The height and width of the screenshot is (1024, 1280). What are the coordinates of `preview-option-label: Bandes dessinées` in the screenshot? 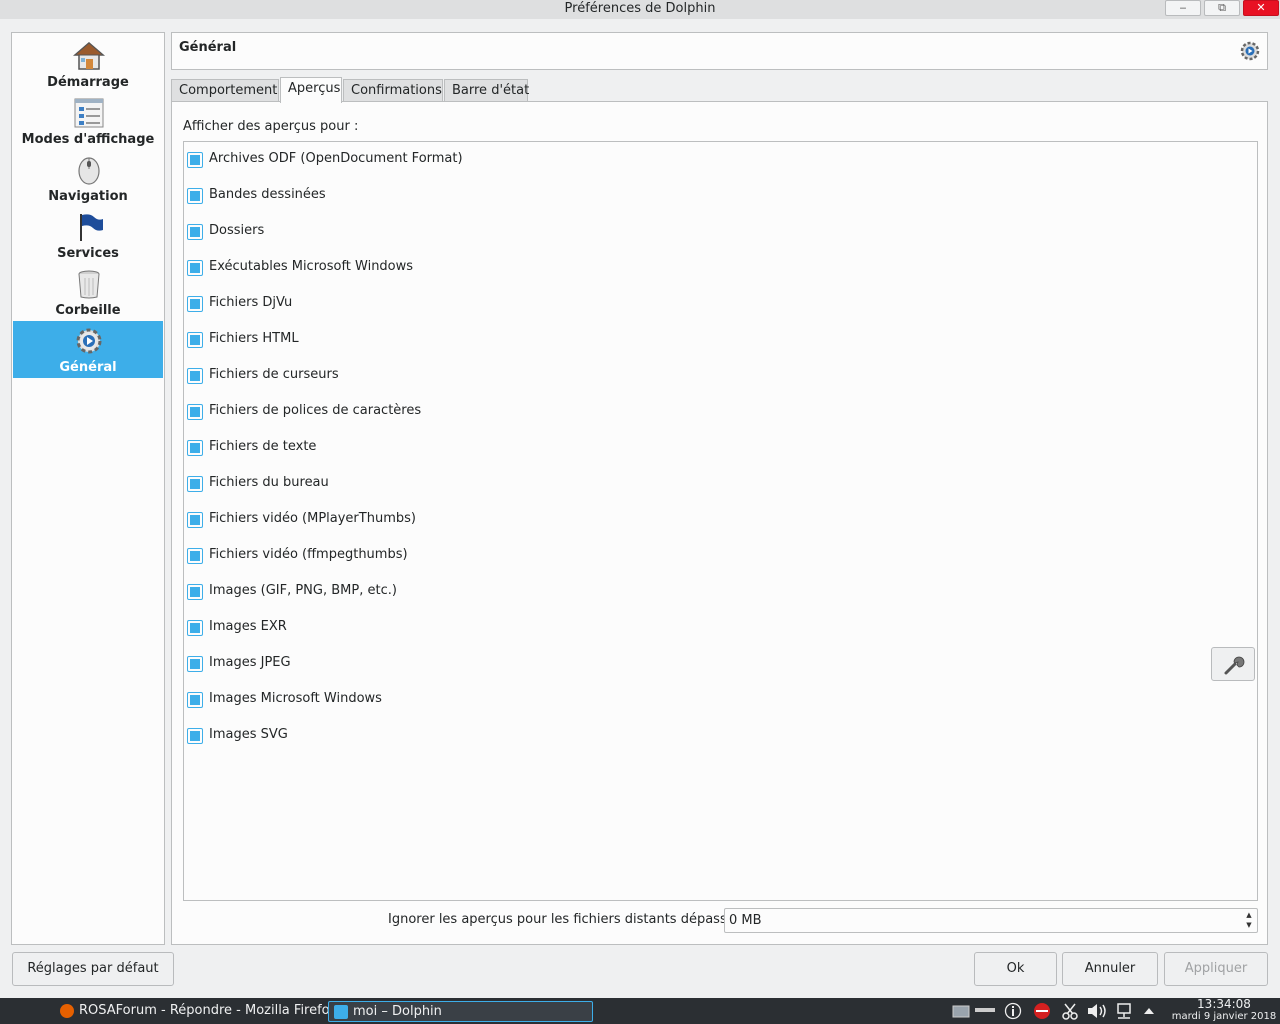 It's located at (267, 194).